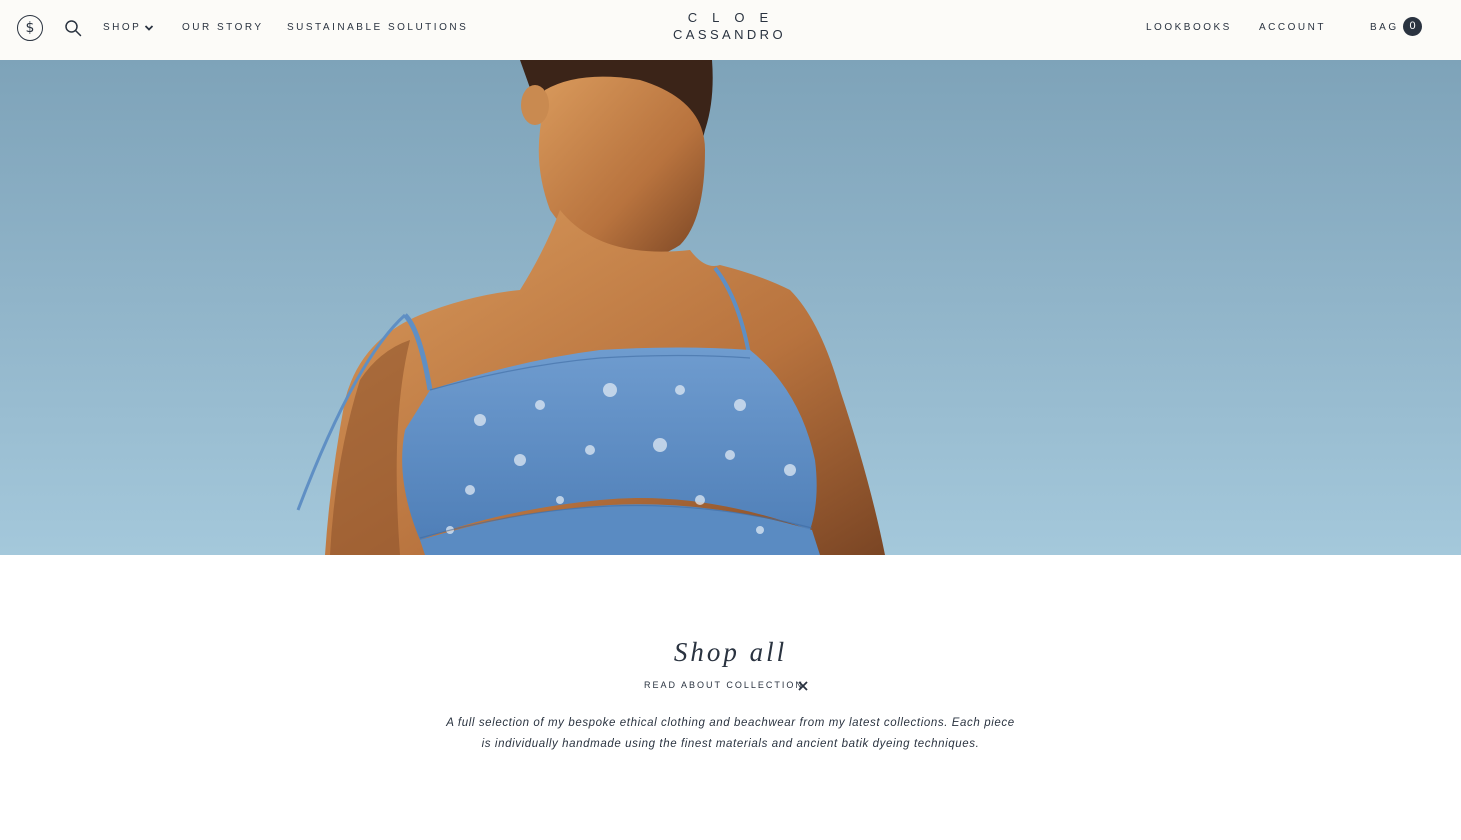 The height and width of the screenshot is (840, 1461). What do you see at coordinates (724, 685) in the screenshot?
I see `read-about-collection-link: READ ABOUT COLLECTION` at bounding box center [724, 685].